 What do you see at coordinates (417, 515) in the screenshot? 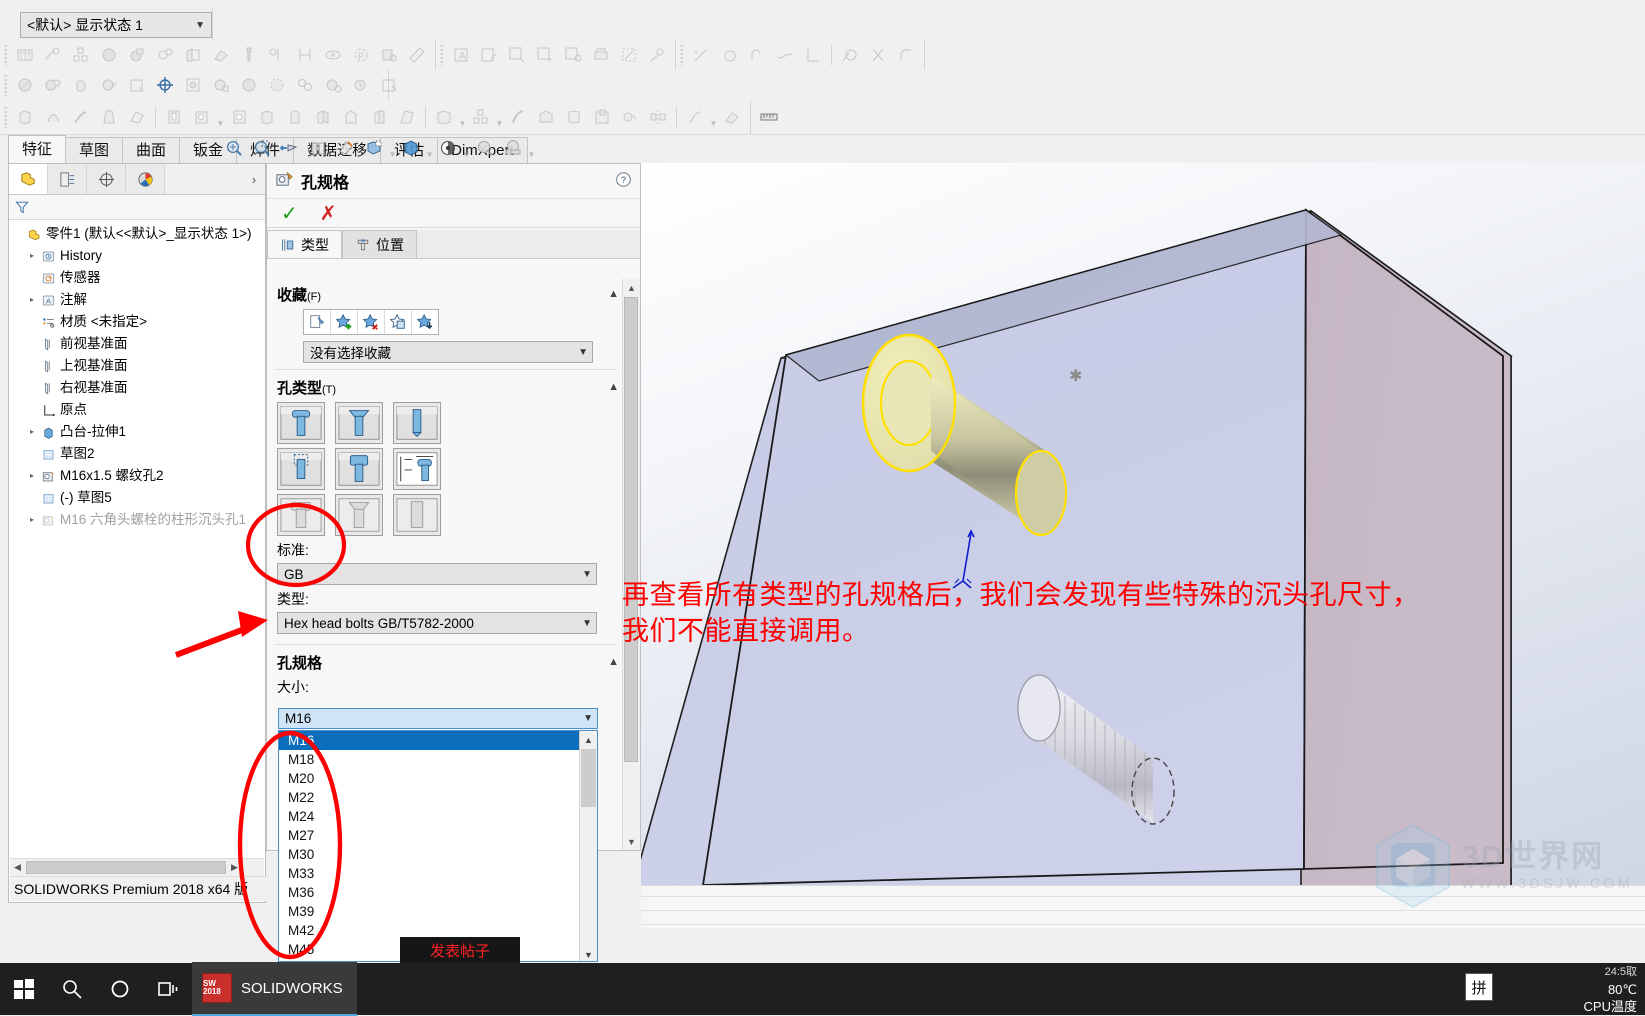
I see `slot-icon` at bounding box center [417, 515].